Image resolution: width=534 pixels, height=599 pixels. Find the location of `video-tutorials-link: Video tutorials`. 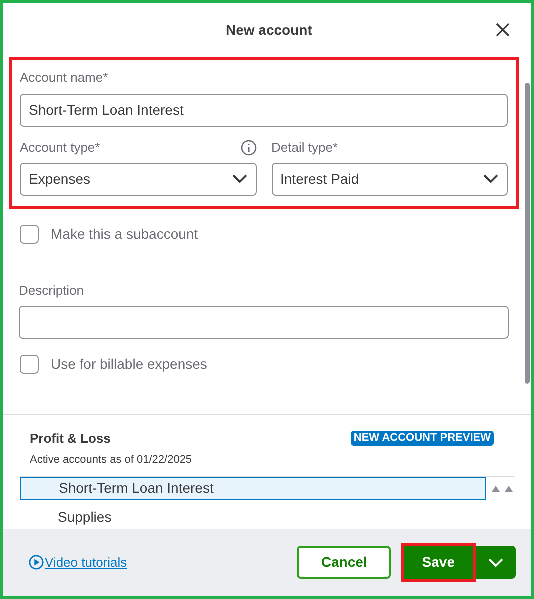

video-tutorials-link: Video tutorials is located at coordinates (78, 562).